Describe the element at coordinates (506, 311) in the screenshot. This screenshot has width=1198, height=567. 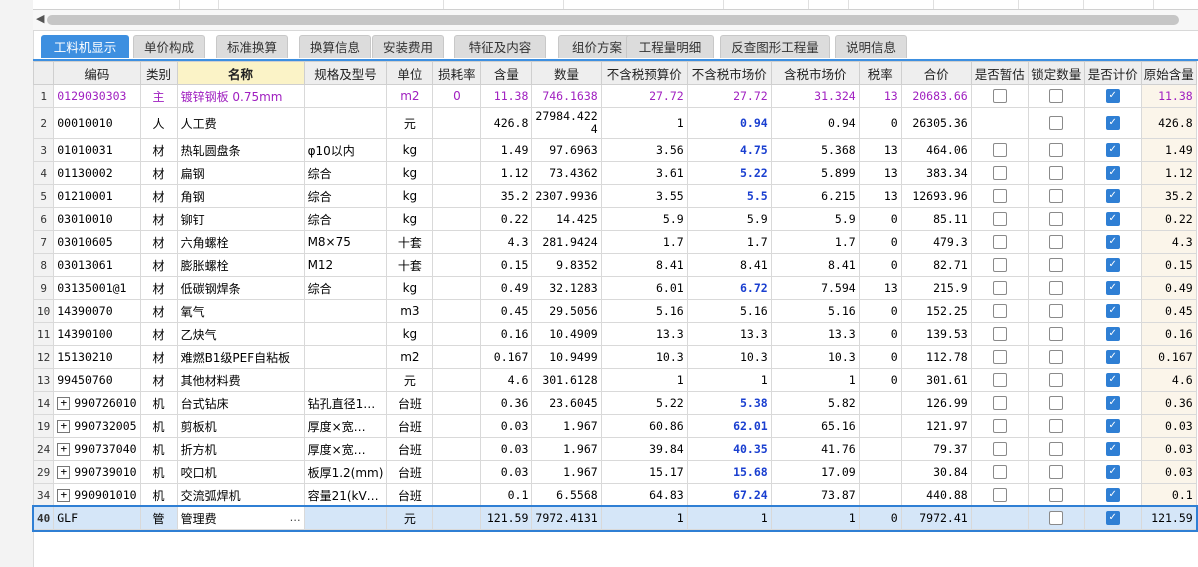
I see `content-cell: 0.45` at that location.